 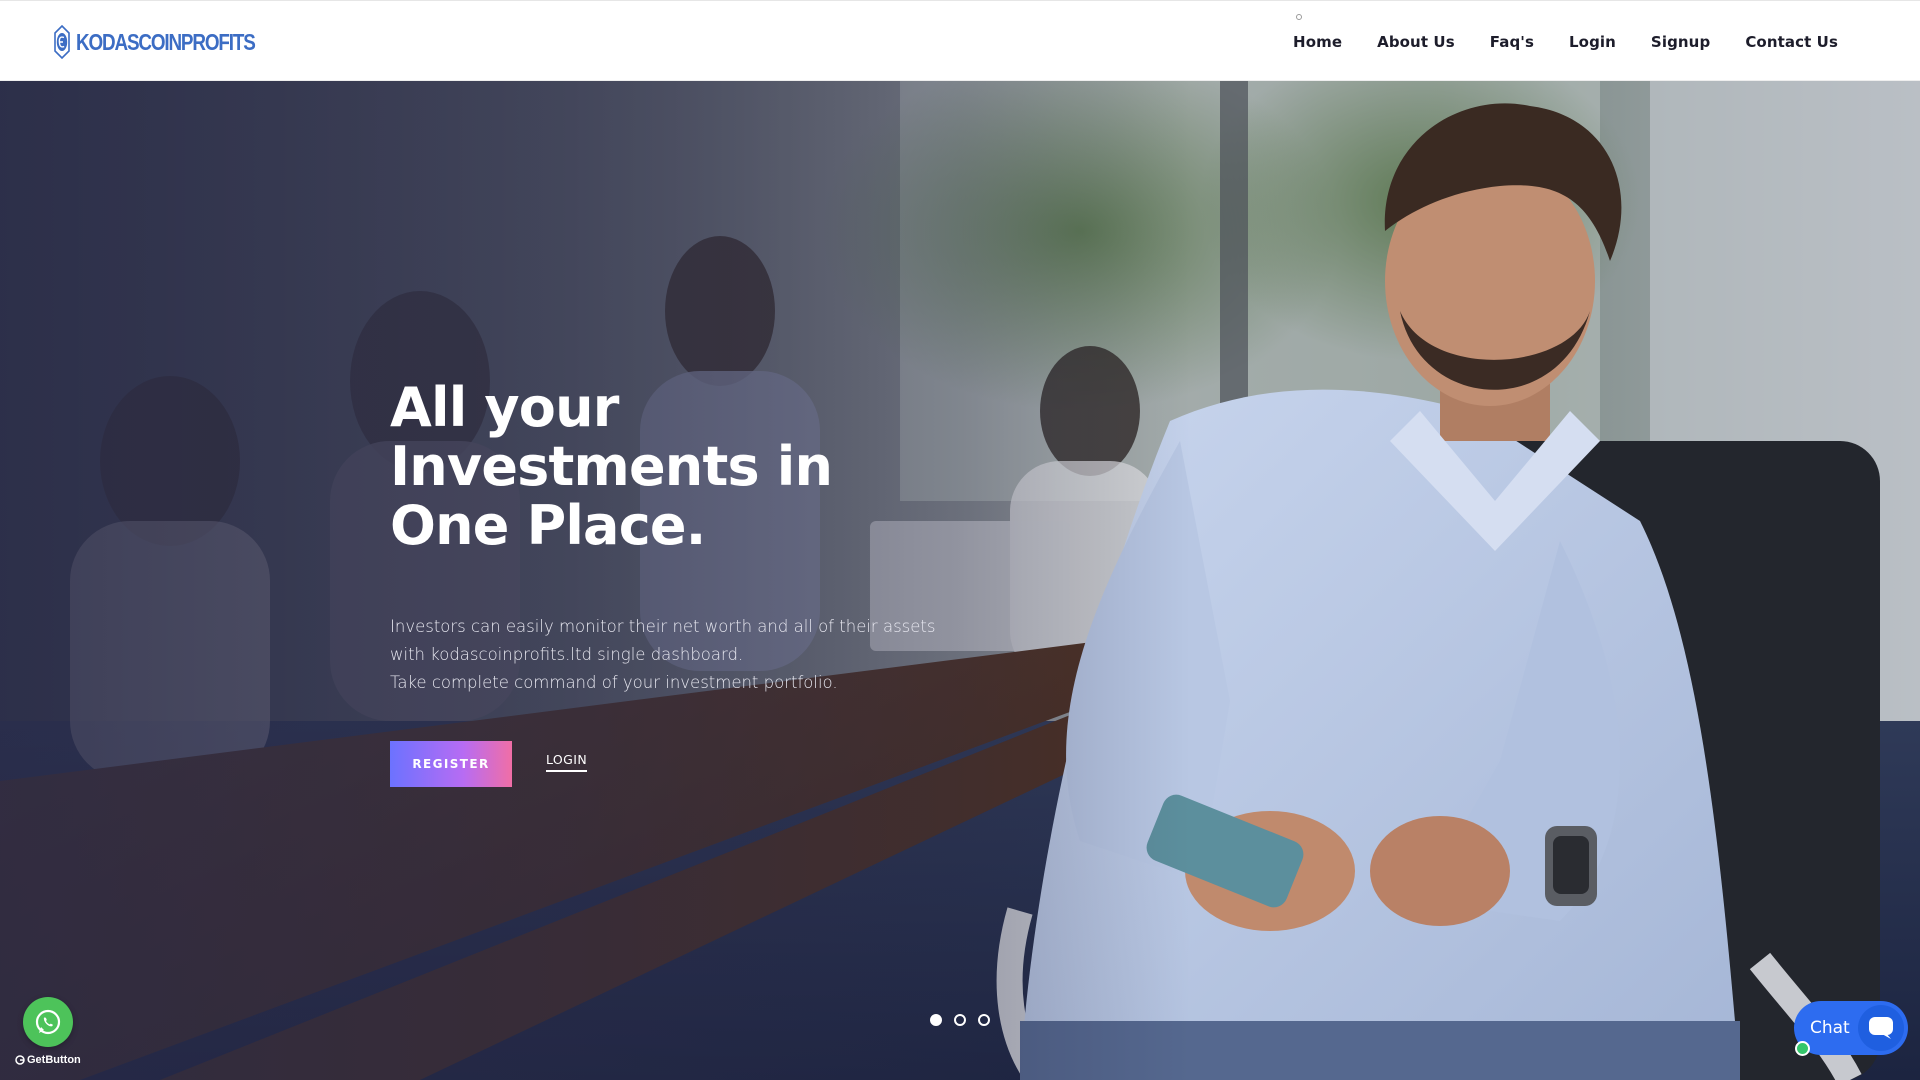 What do you see at coordinates (1791, 42) in the screenshot?
I see `nav-contact-us: Contact Us` at bounding box center [1791, 42].